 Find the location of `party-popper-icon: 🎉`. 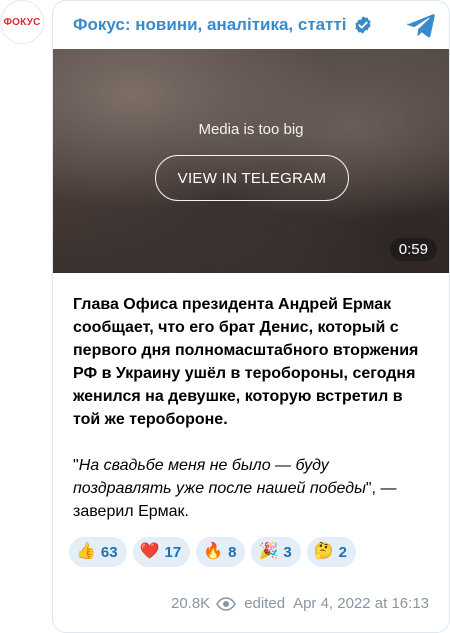

party-popper-icon: 🎉 is located at coordinates (268, 551).